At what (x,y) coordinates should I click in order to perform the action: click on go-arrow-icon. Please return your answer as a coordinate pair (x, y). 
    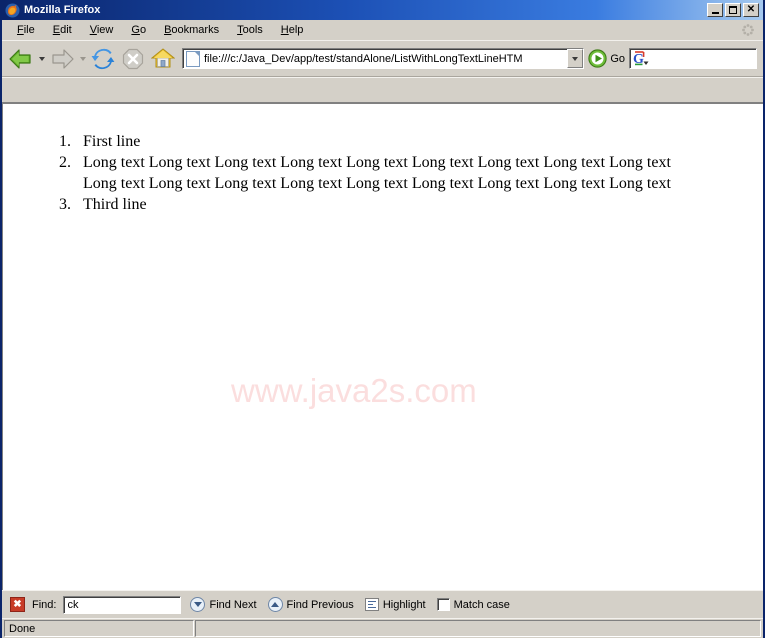
    Looking at the image, I should click on (597, 58).